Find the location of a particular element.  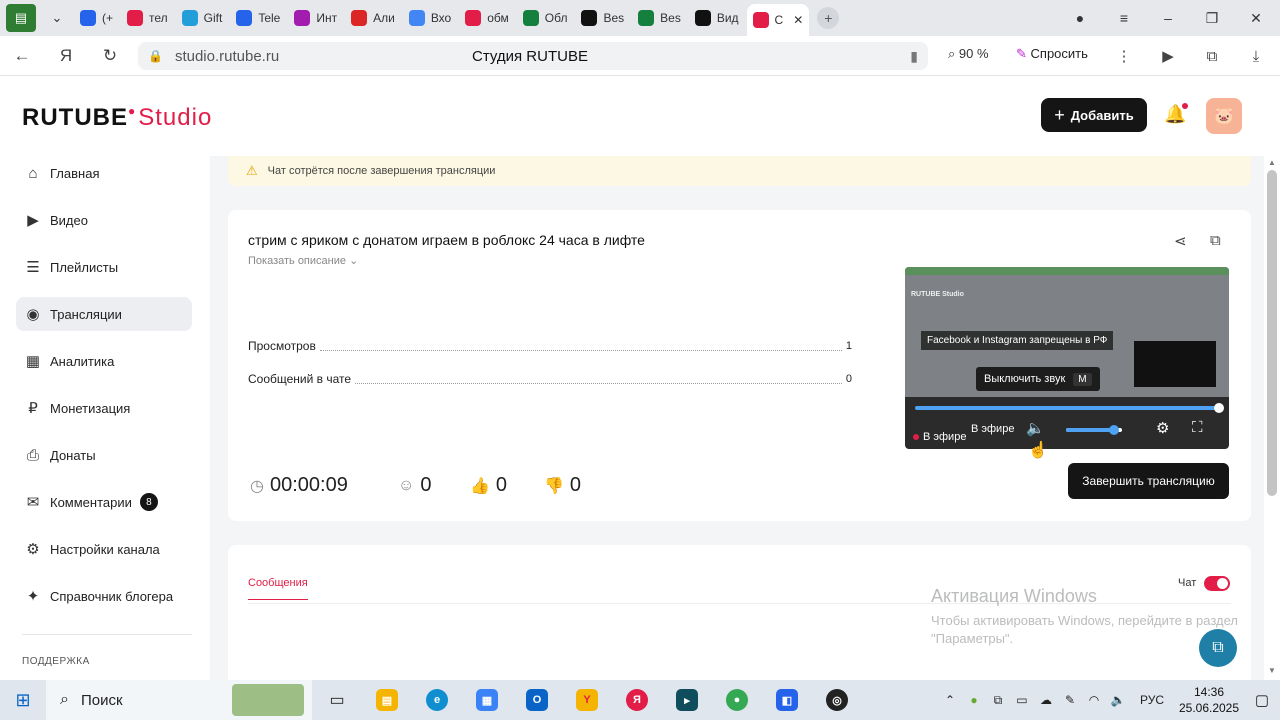

back-arrow-icon: ← is located at coordinates (22, 56).